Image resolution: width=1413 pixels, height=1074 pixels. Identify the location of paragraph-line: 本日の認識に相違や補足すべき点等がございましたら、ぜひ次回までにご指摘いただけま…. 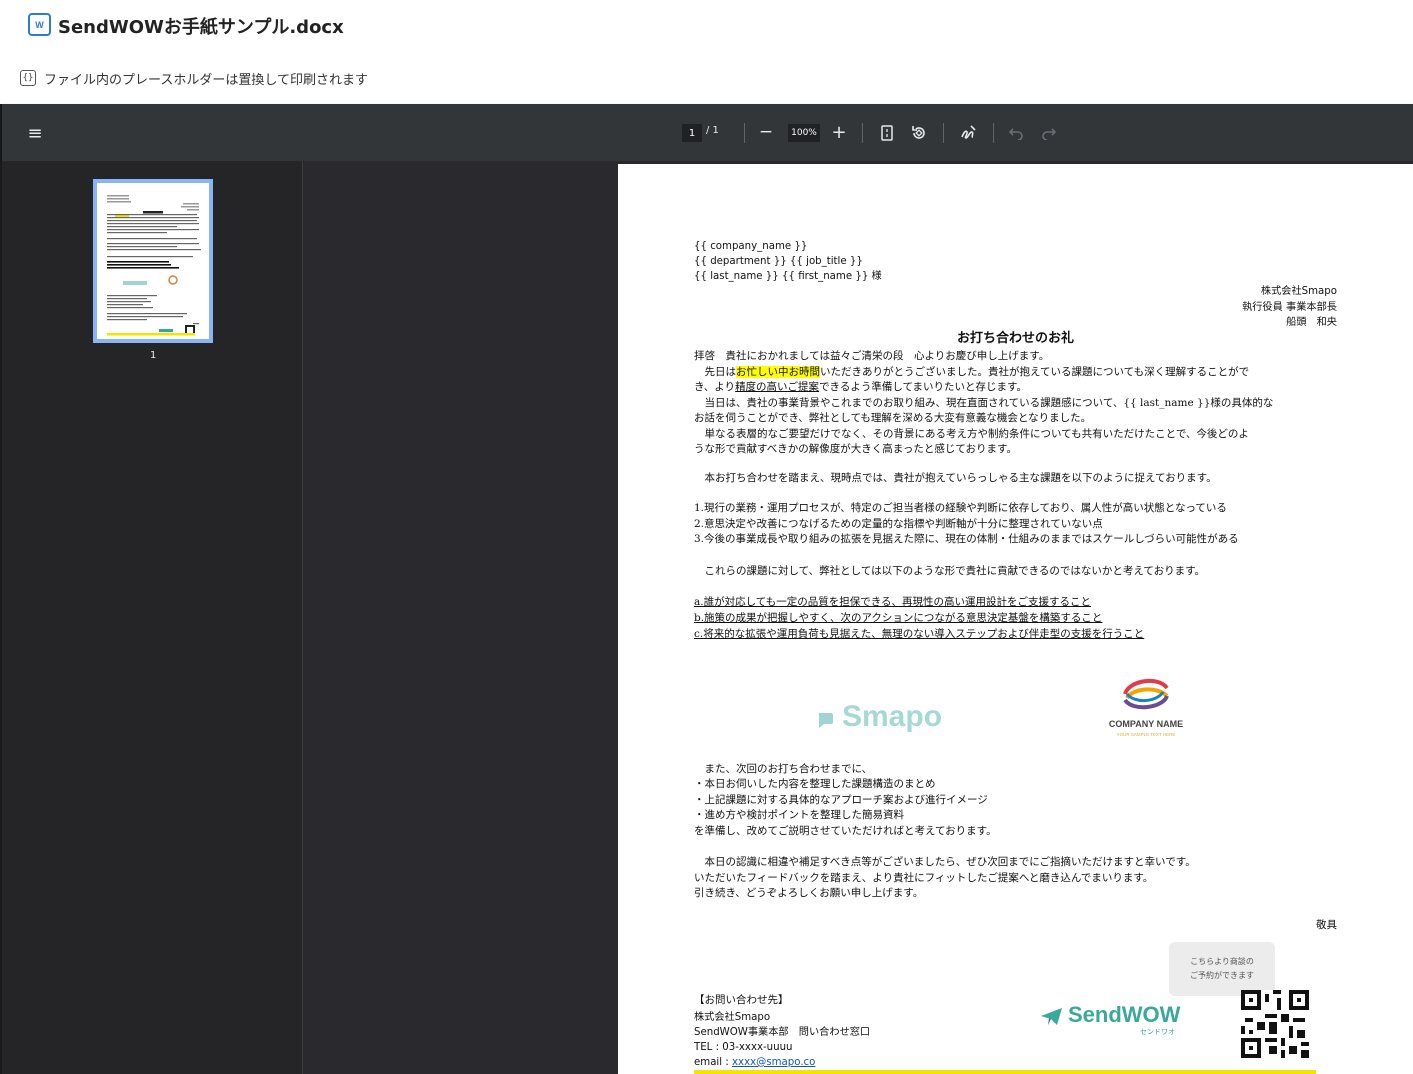
(945, 862).